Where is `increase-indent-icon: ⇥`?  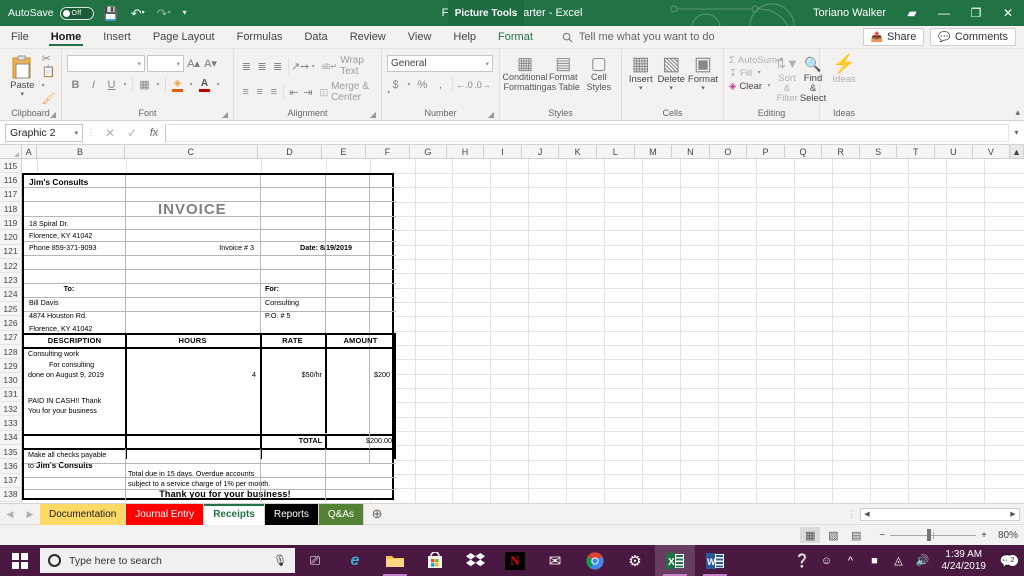 increase-indent-icon: ⇥ is located at coordinates (307, 92).